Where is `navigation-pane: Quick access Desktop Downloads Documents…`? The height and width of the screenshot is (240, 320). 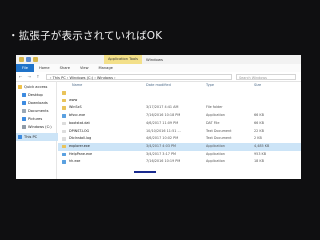 navigation-pane: Quick access Desktop Downloads Documents… is located at coordinates (37, 130).